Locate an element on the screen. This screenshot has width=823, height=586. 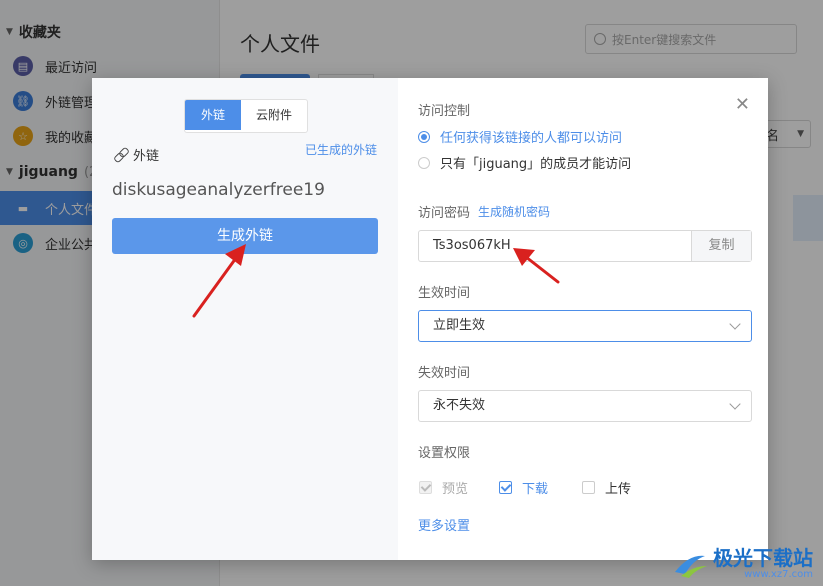
watermark-title: 极光下载站 is located at coordinates (763, 558).